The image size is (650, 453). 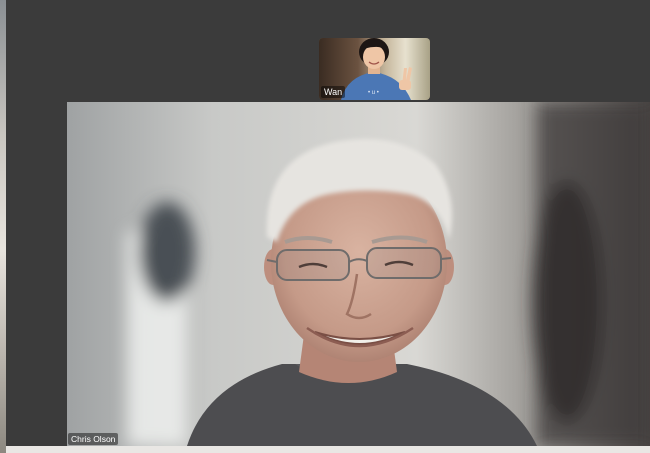 What do you see at coordinates (93, 439) in the screenshot?
I see `active-speaker-name: Chris Olson` at bounding box center [93, 439].